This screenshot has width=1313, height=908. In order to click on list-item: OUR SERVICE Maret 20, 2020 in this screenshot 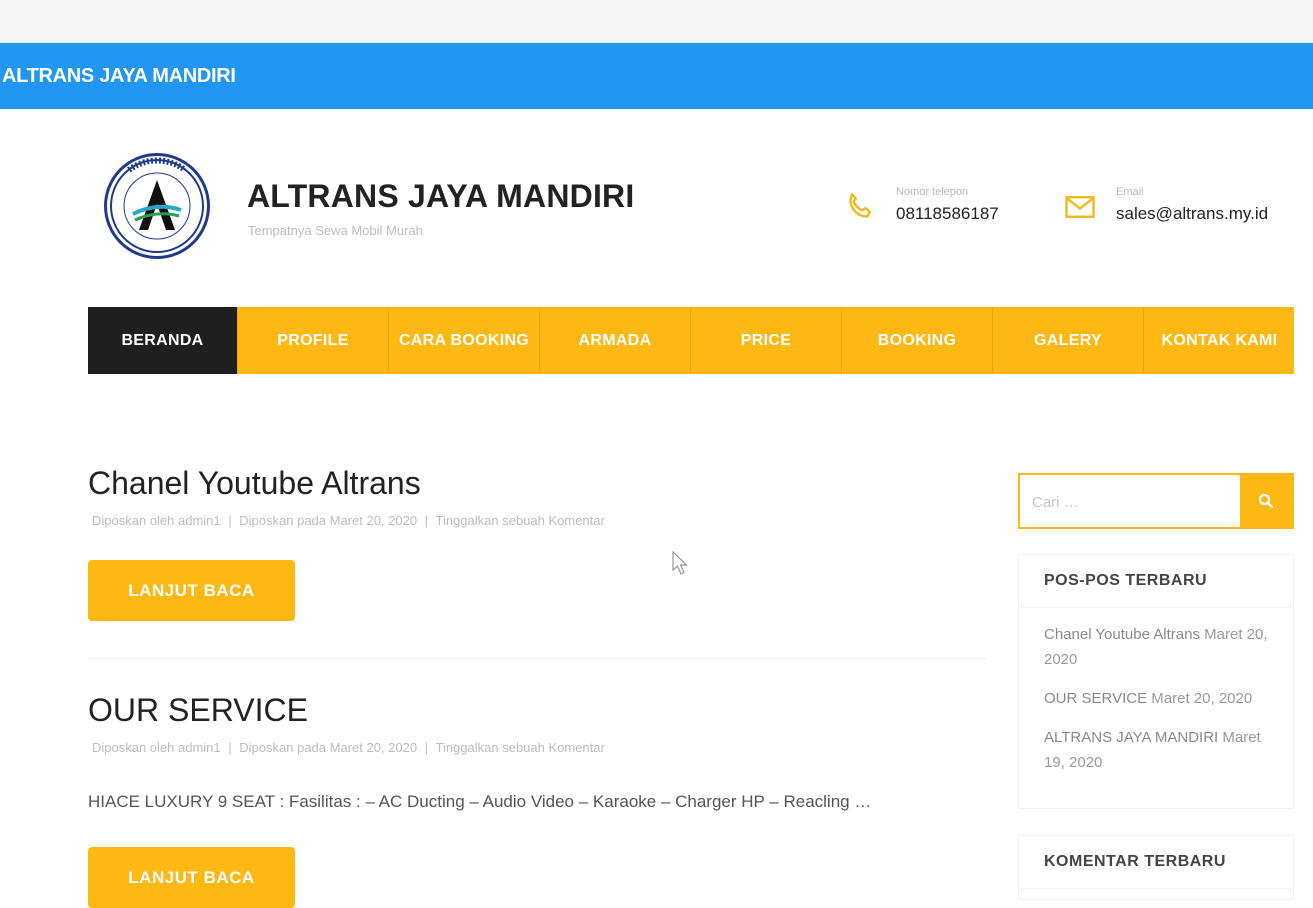, I will do `click(1156, 698)`.